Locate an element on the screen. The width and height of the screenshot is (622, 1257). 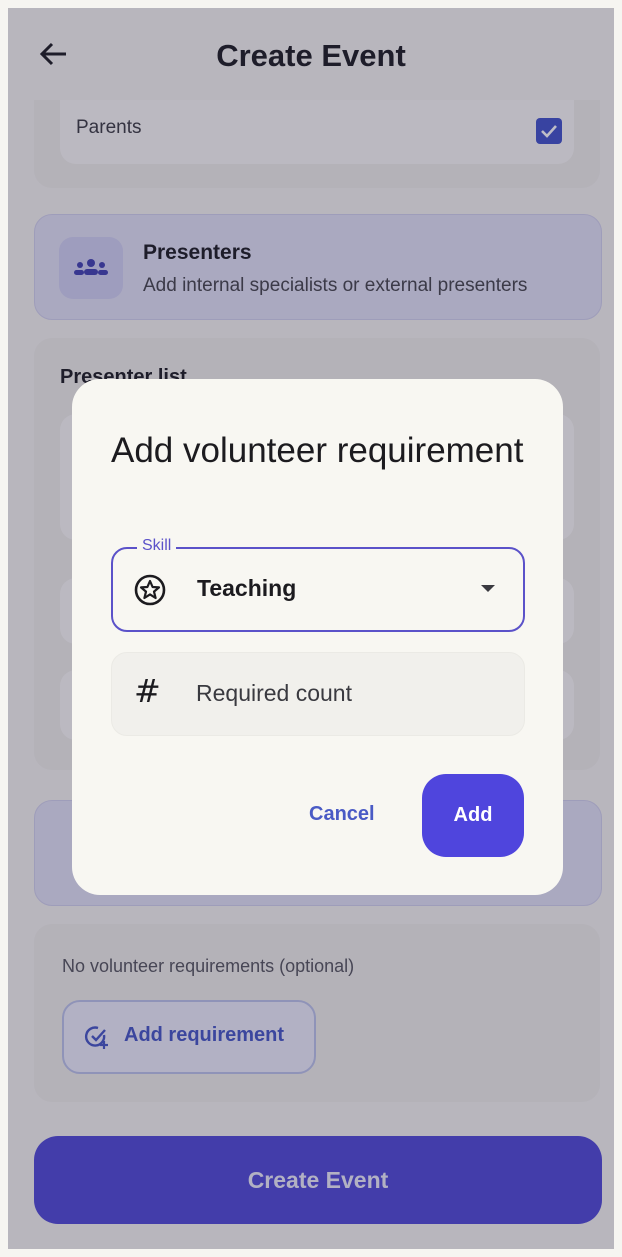
dialog-title: Add volunteer requirement is located at coordinates (317, 450).